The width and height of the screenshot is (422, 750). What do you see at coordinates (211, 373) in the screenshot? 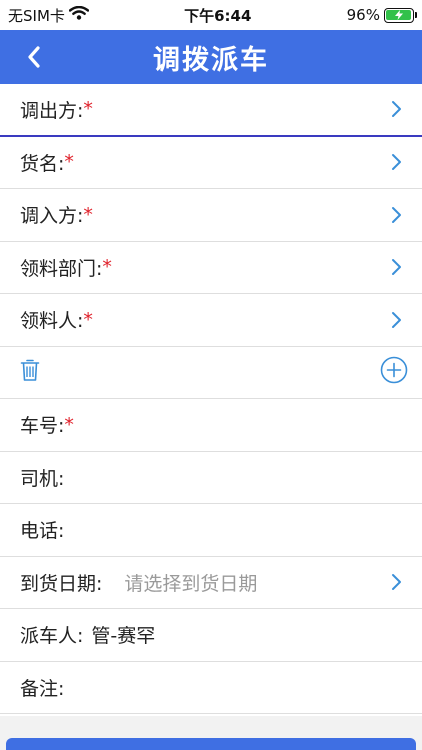
I see `vehicle-toolbar` at bounding box center [211, 373].